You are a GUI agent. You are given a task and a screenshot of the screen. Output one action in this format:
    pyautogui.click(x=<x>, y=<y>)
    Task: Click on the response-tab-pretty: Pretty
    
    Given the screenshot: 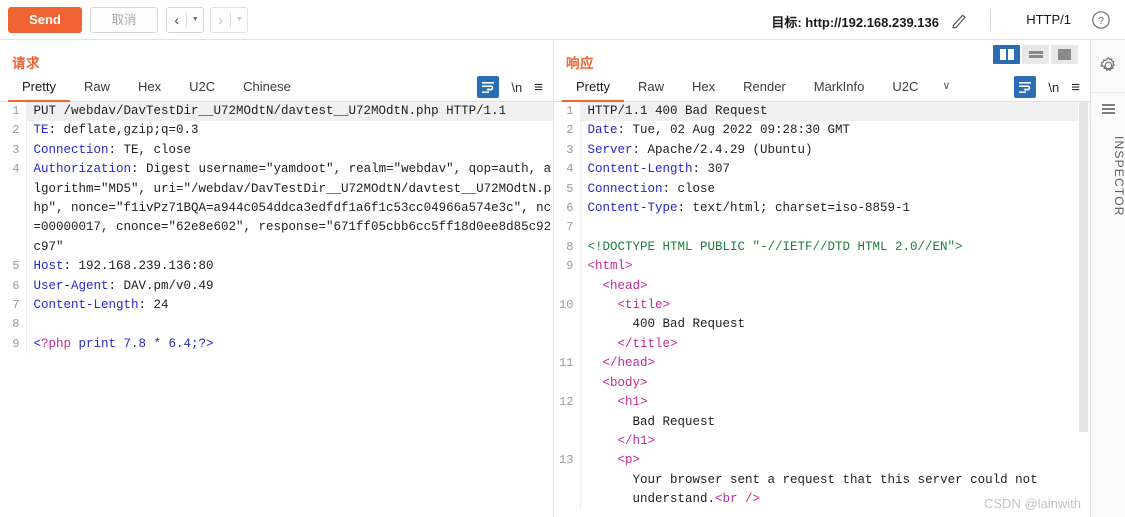 What is the action you would take?
    pyautogui.click(x=593, y=87)
    